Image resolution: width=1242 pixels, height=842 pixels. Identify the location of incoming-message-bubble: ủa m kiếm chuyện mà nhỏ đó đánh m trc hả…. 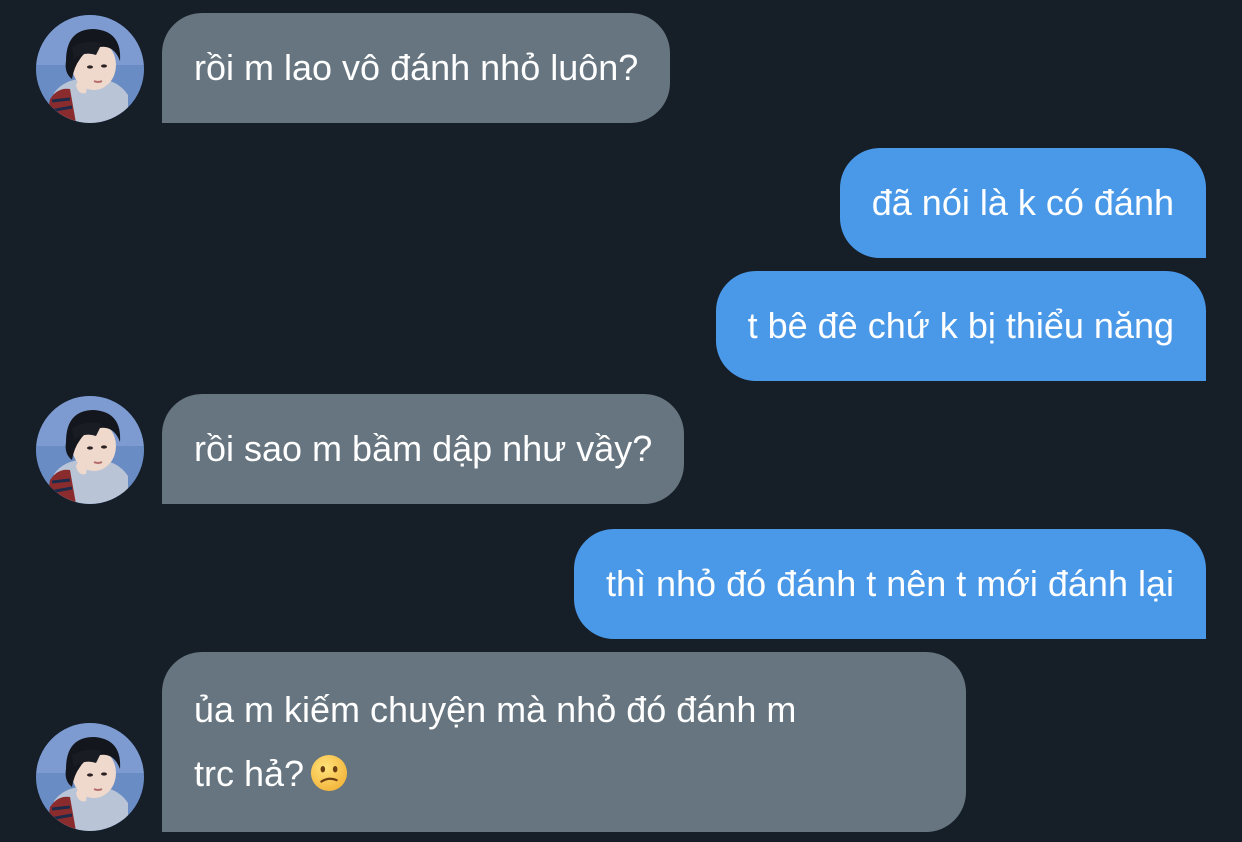
(564, 742).